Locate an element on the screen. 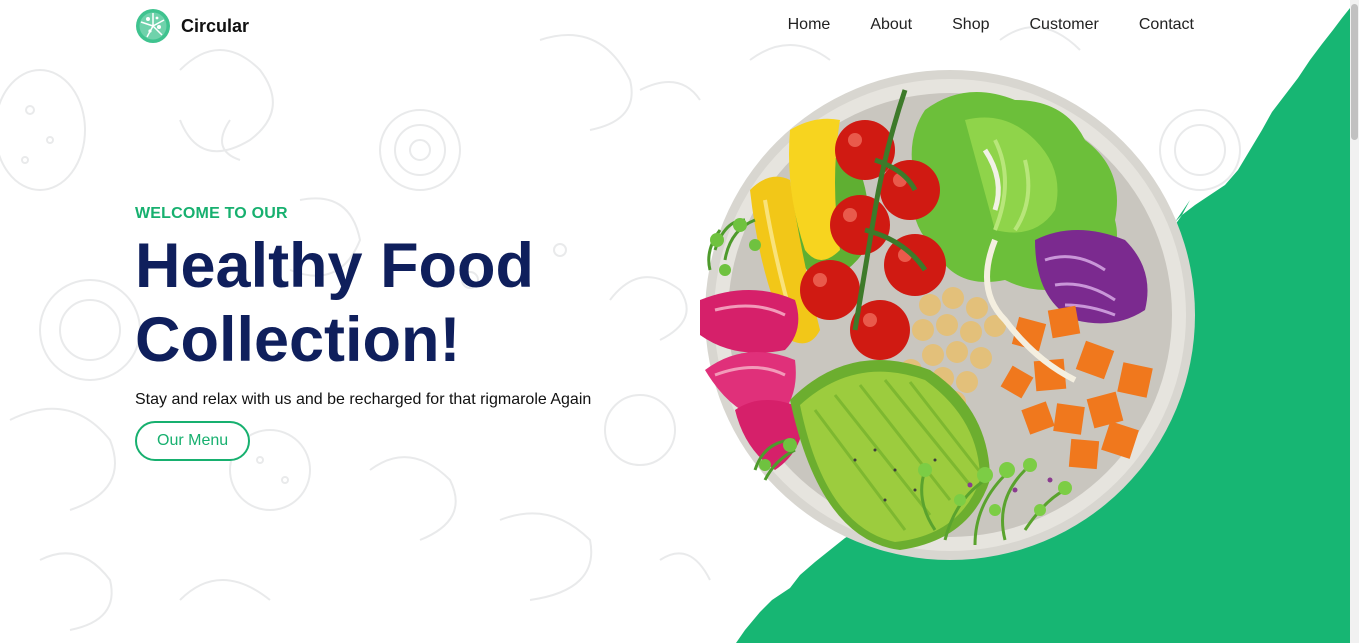  page-scrollbar is located at coordinates (1354, 321).